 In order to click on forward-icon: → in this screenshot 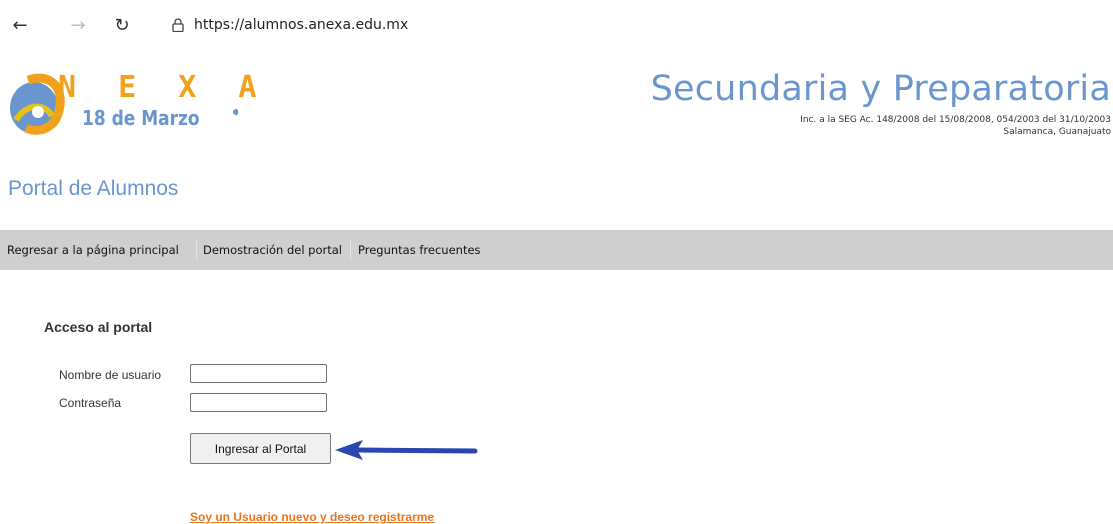, I will do `click(78, 26)`.